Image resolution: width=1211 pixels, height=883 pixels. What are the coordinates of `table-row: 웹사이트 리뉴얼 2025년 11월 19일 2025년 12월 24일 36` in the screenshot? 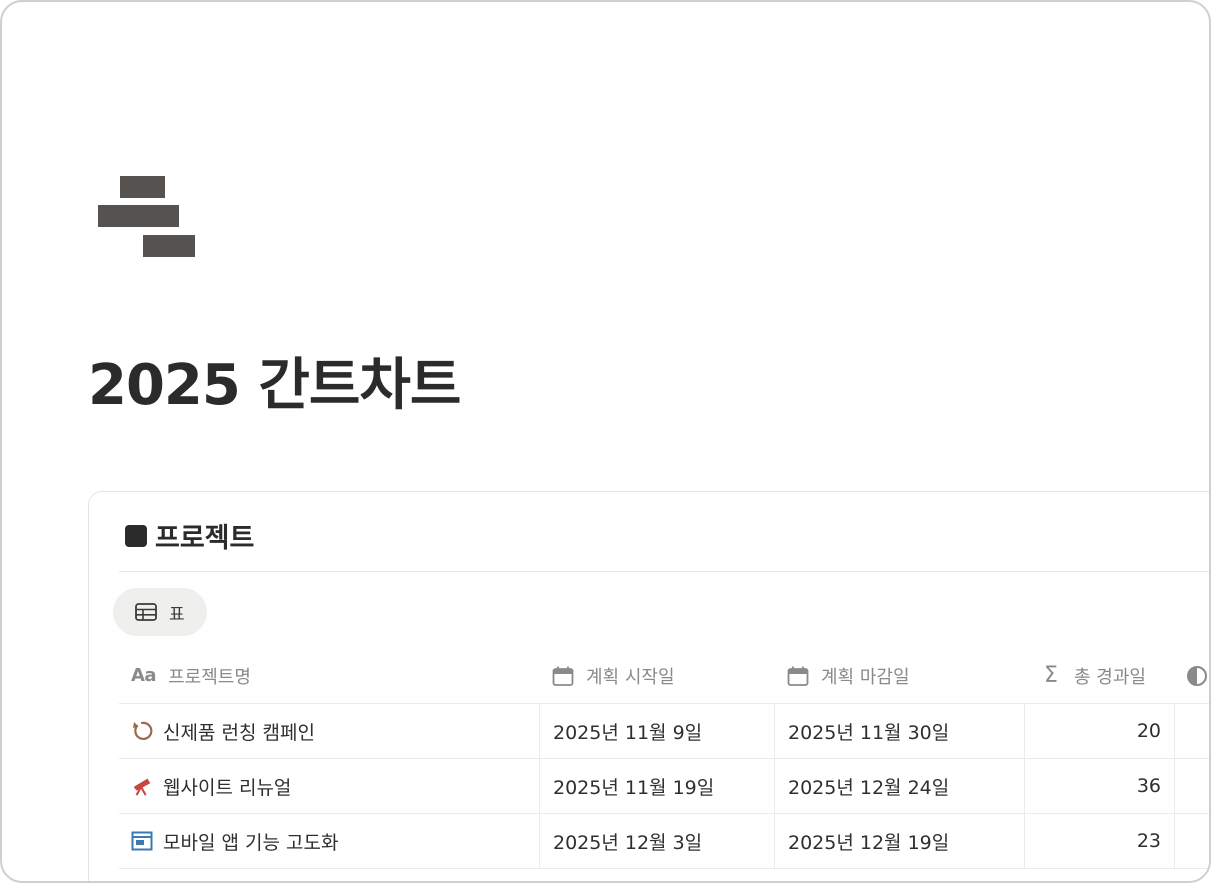 It's located at (664, 786).